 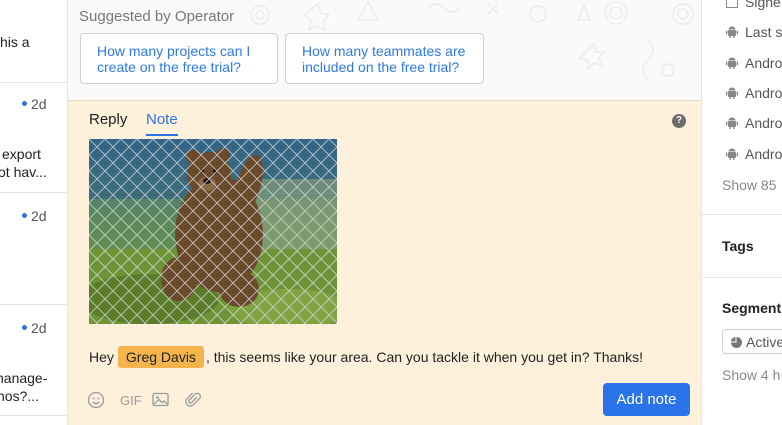 I want to click on note-prefix: Hey, so click(x=101, y=357).